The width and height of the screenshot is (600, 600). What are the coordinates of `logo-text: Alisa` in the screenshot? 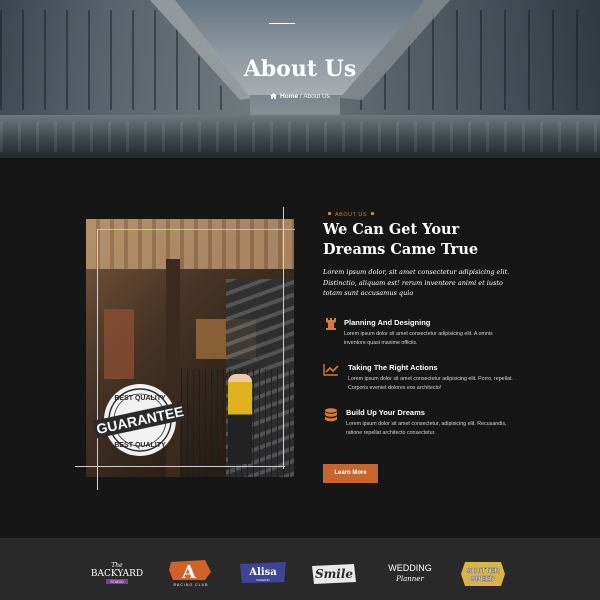 It's located at (262, 572).